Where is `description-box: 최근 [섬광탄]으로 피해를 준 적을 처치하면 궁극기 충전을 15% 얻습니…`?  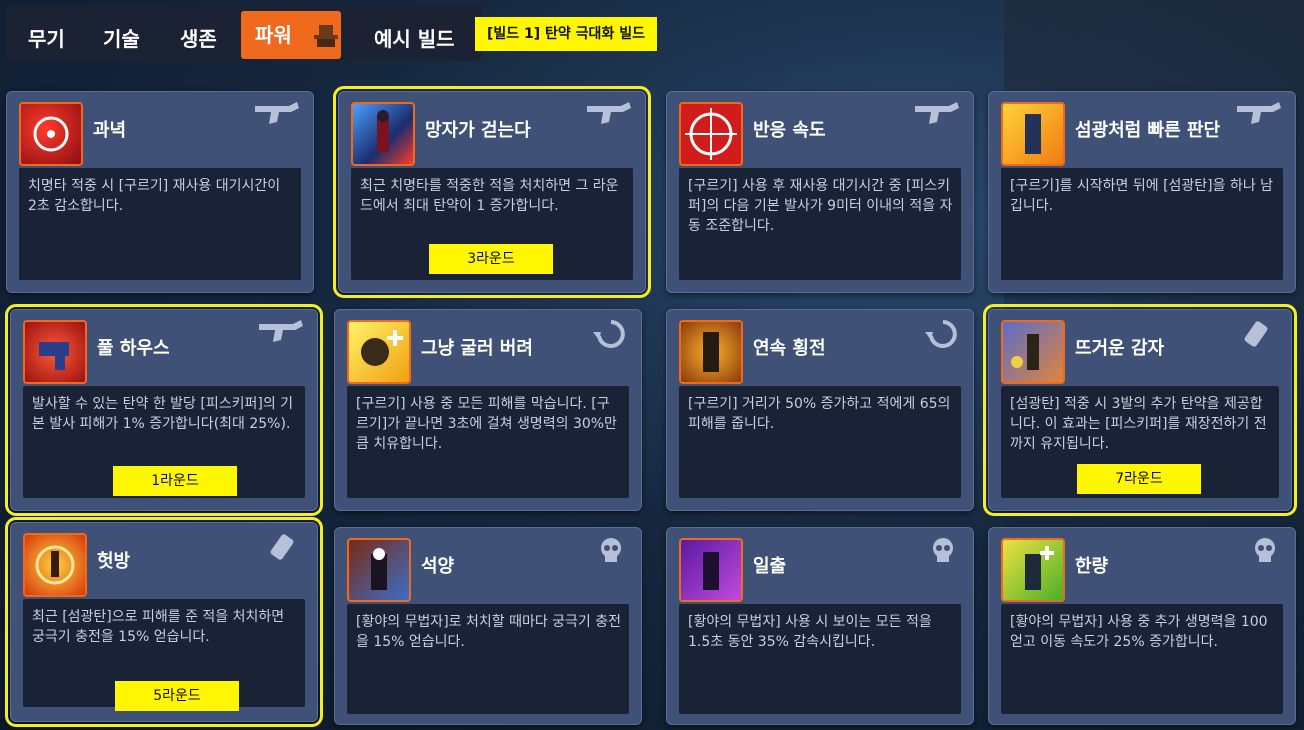
description-box: 최근 [섬광탄]으로 피해를 준 적을 처치하면 궁극기 충전을 15% 얻습니… is located at coordinates (164, 655).